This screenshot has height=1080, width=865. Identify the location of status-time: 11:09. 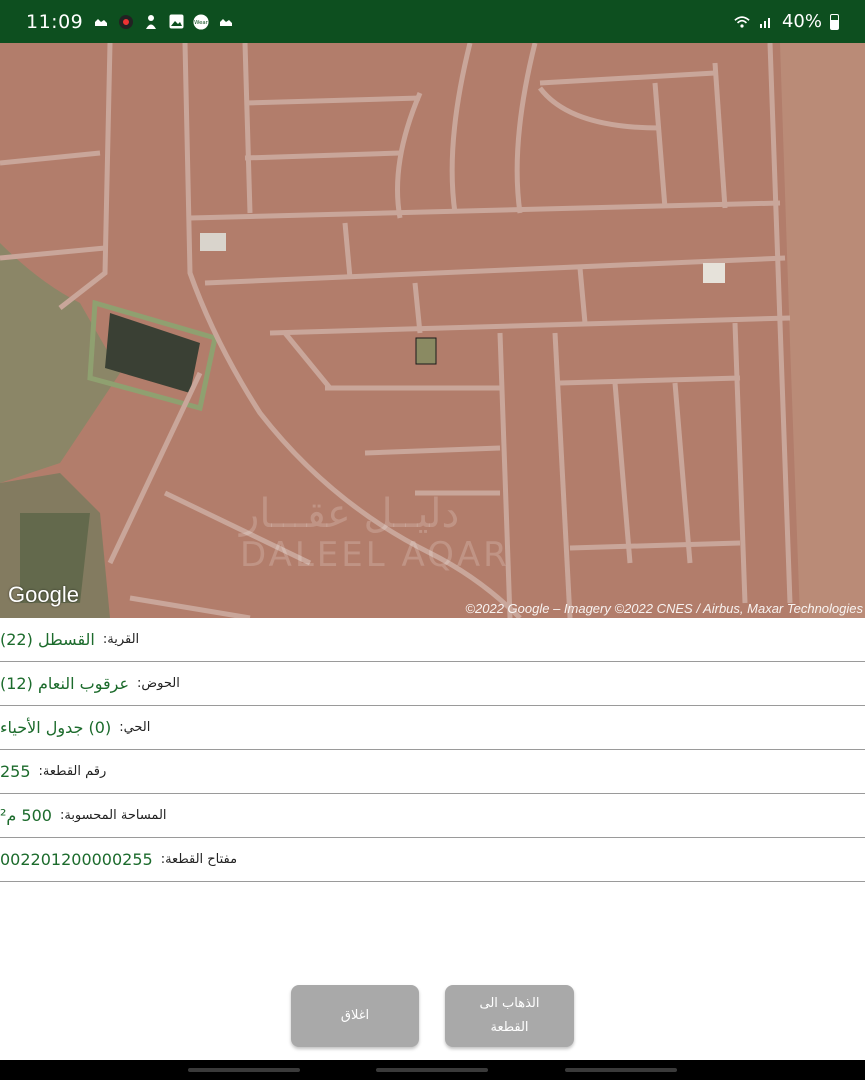
(55, 21).